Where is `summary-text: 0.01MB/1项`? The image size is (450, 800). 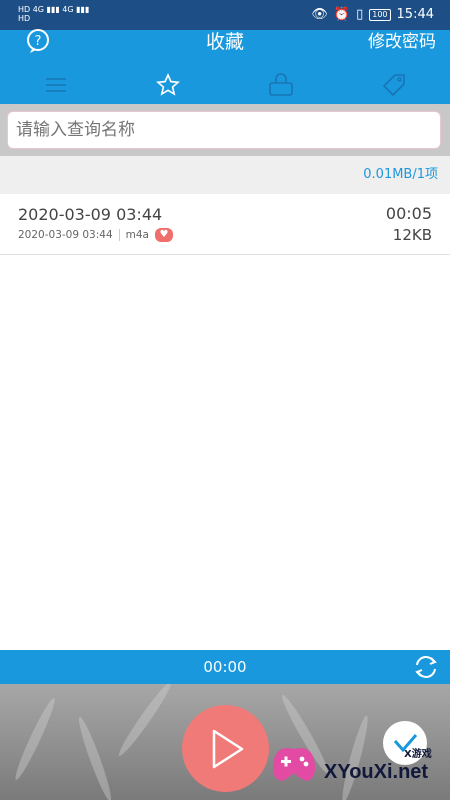 summary-text: 0.01MB/1项 is located at coordinates (400, 174).